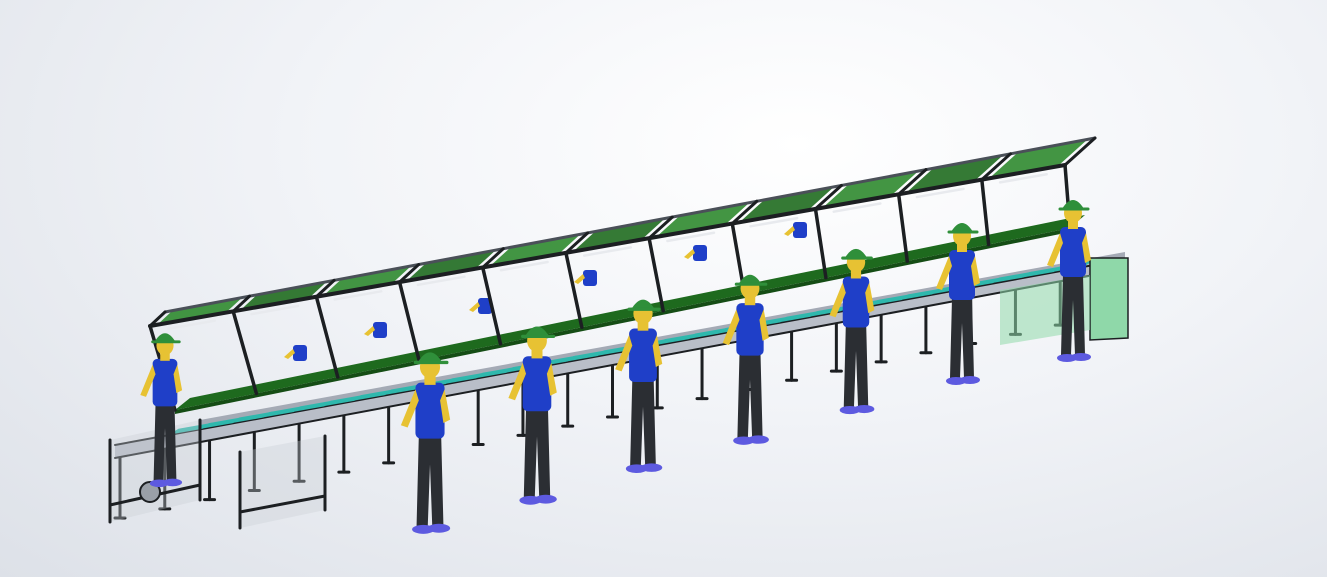  I want to click on second-frame-body, so click(282, 482).